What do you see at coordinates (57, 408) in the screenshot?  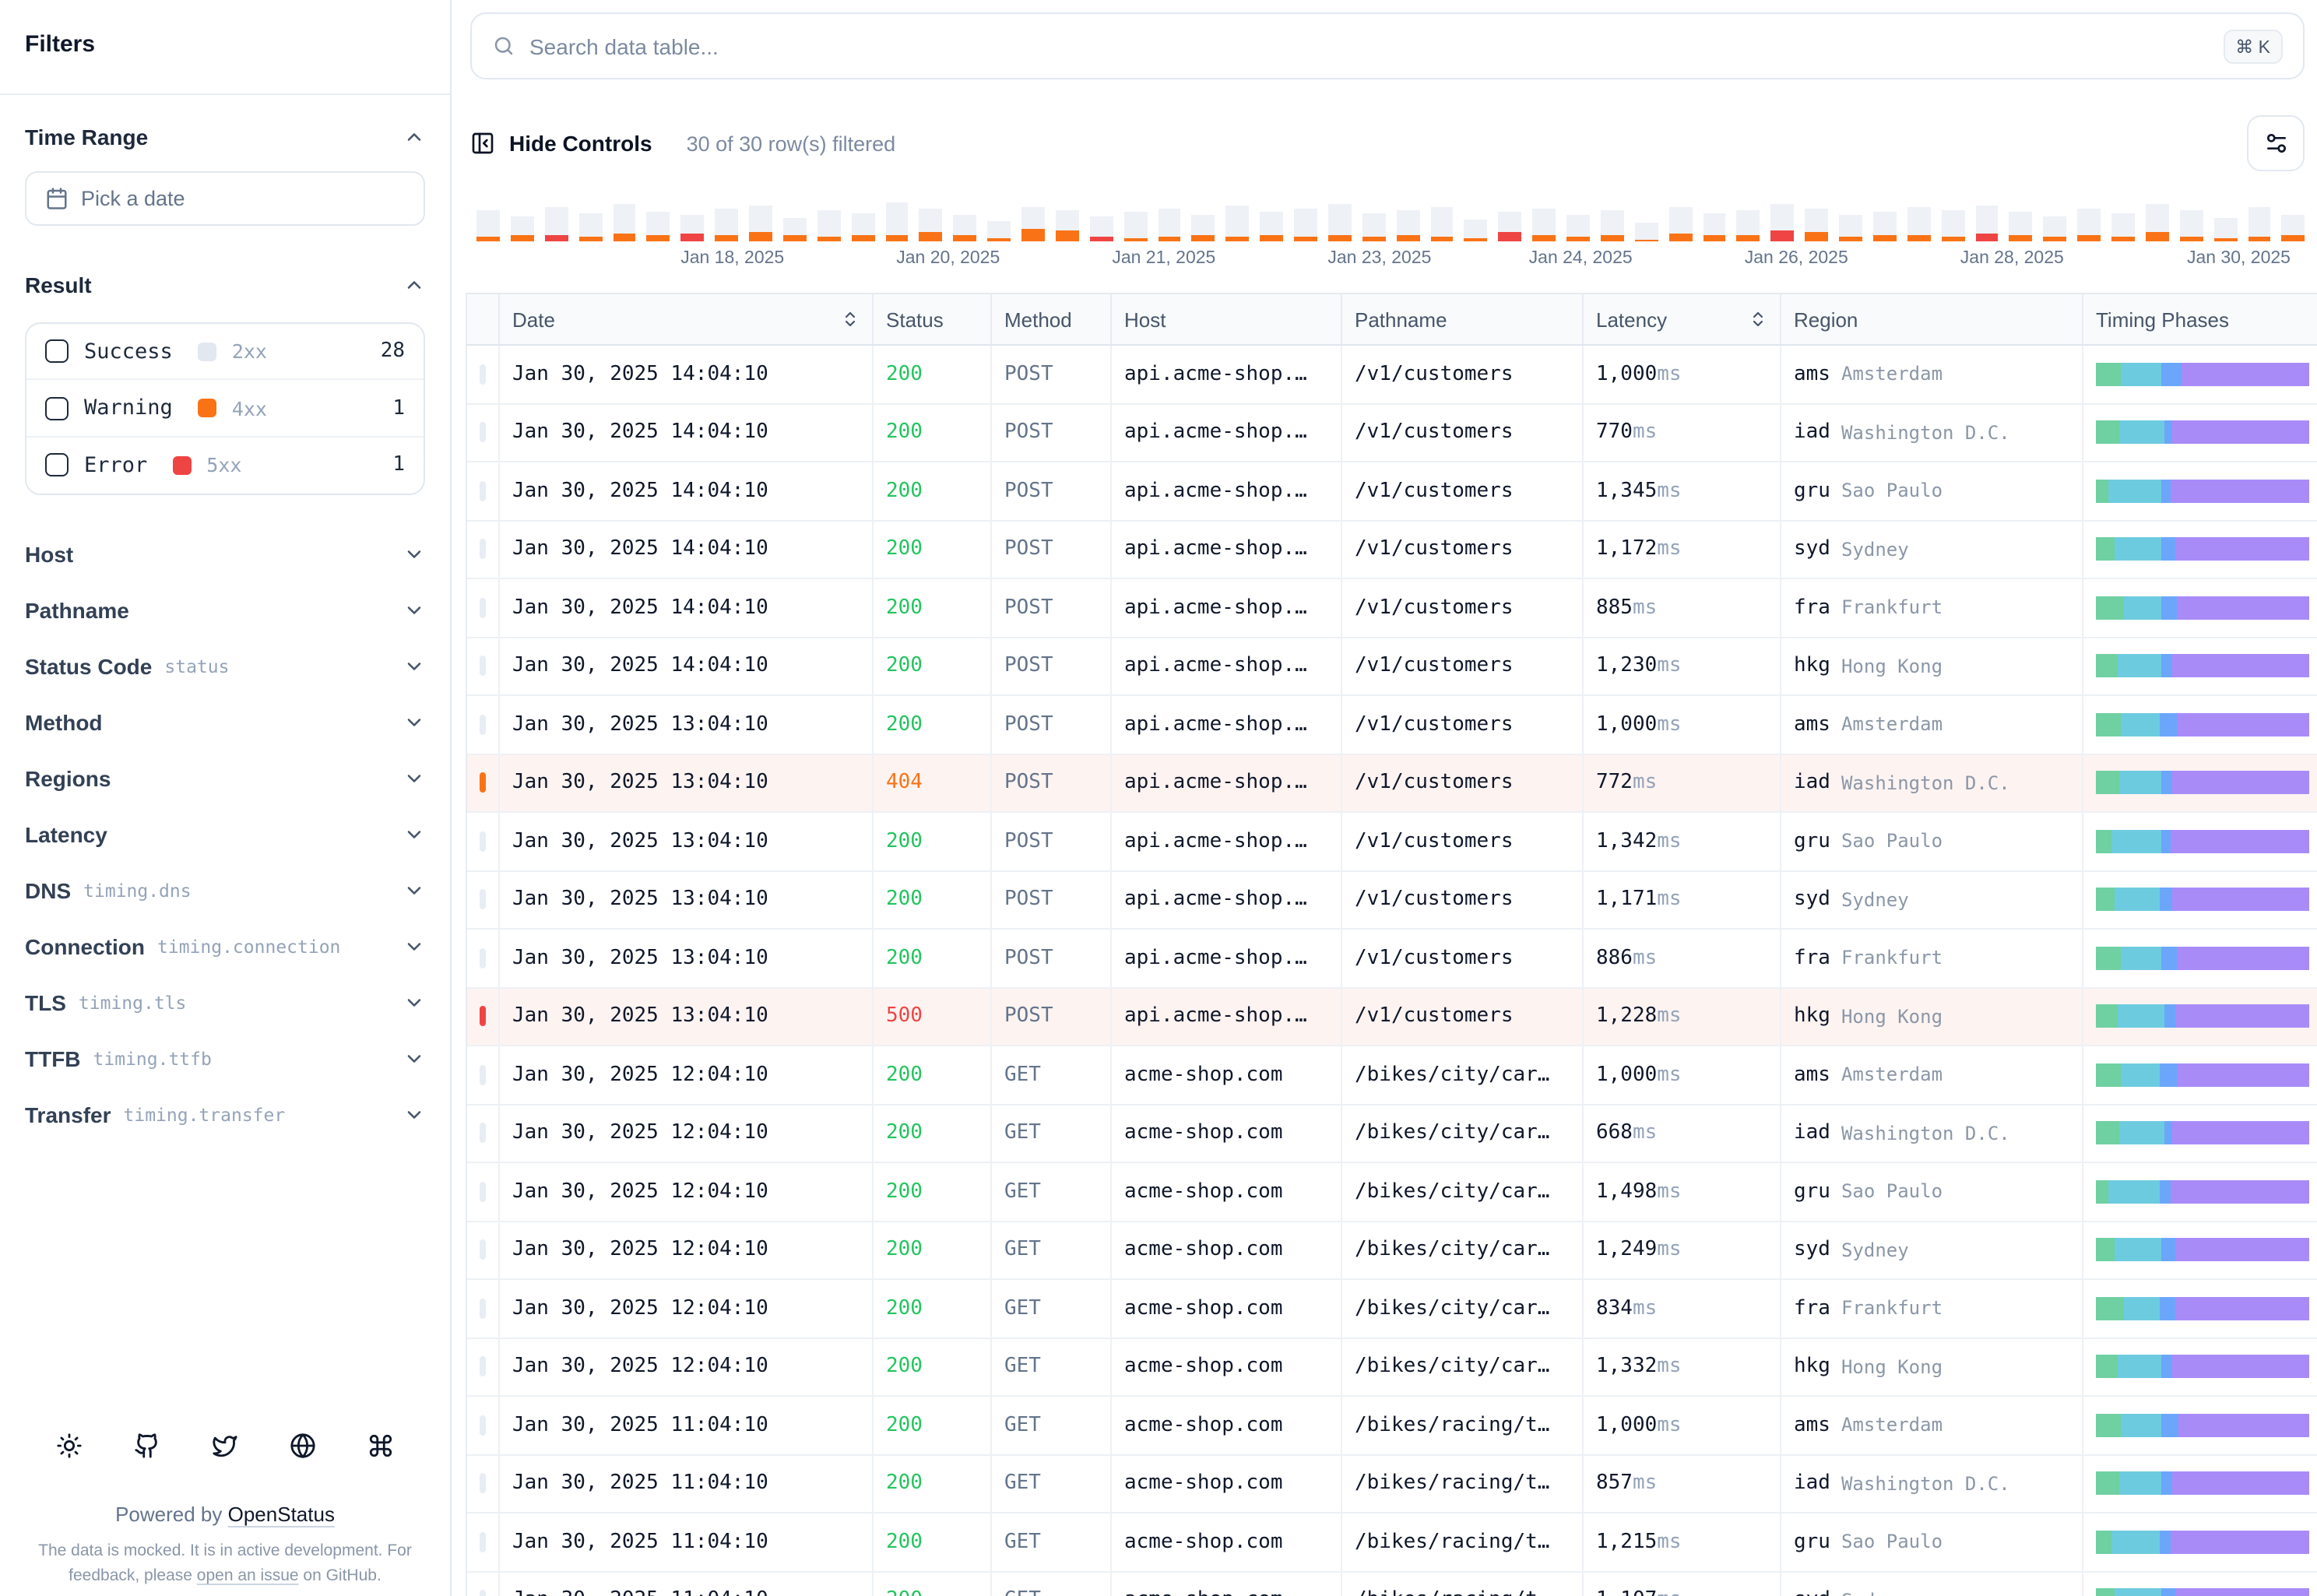 I see `checkbox` at bounding box center [57, 408].